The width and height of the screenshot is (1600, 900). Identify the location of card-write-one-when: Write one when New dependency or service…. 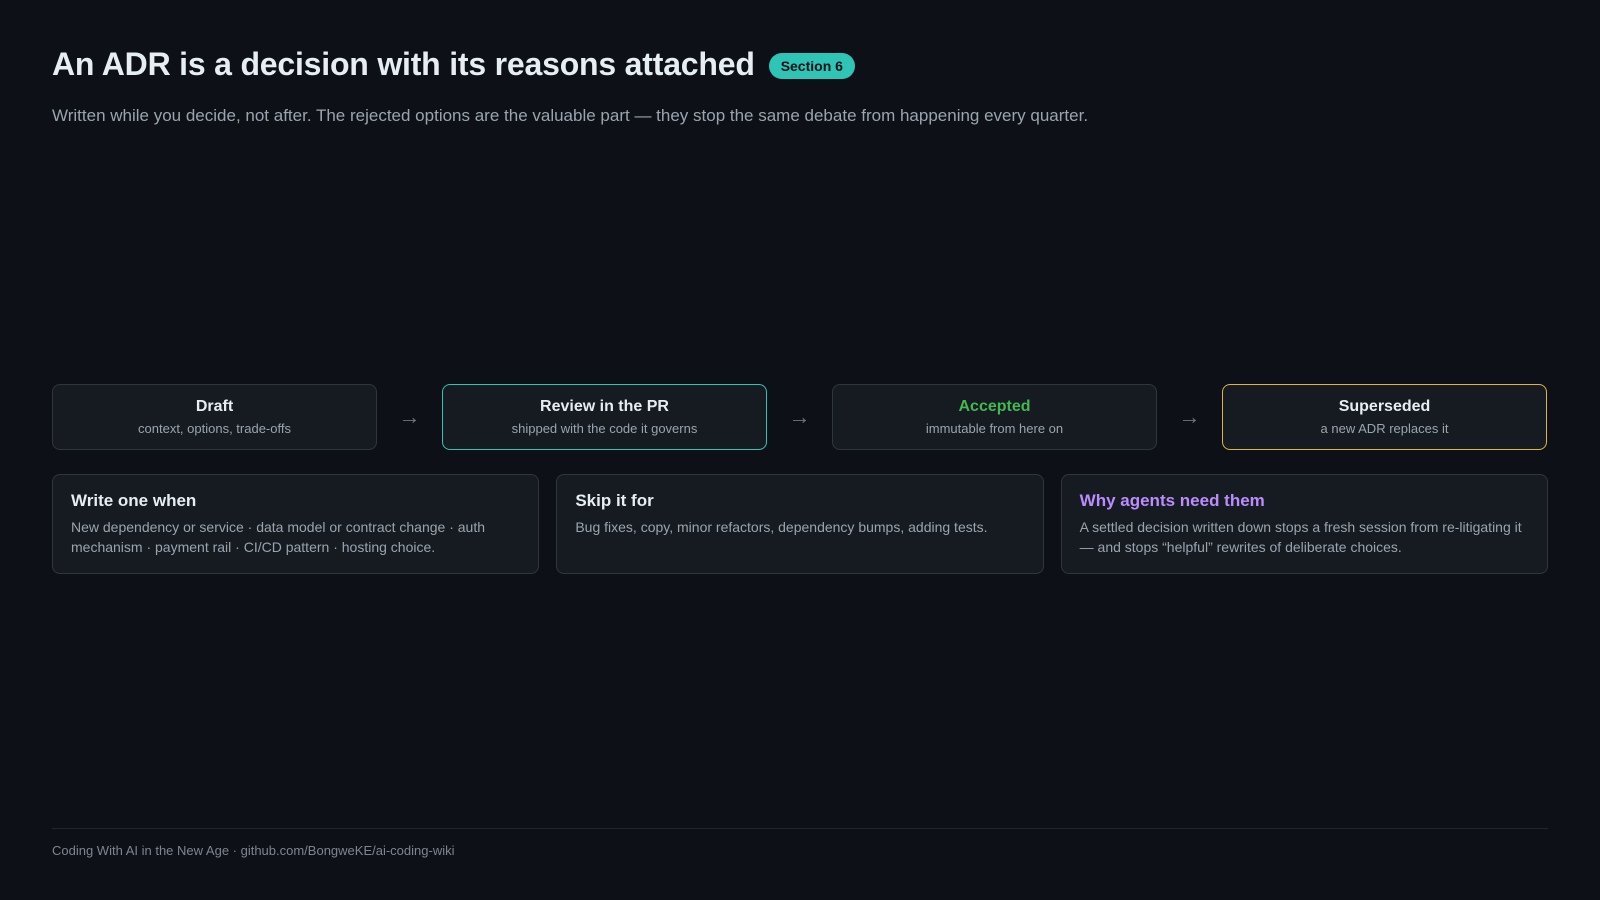
(296, 524).